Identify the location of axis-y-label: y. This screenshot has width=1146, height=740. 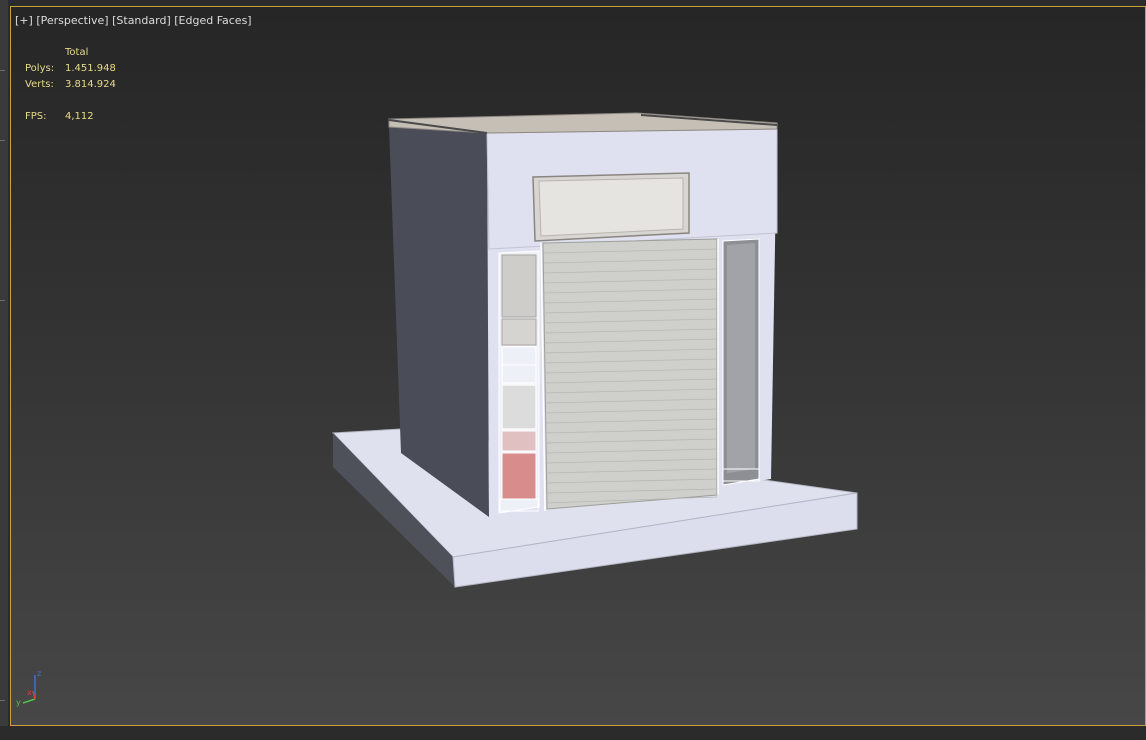
(18, 702).